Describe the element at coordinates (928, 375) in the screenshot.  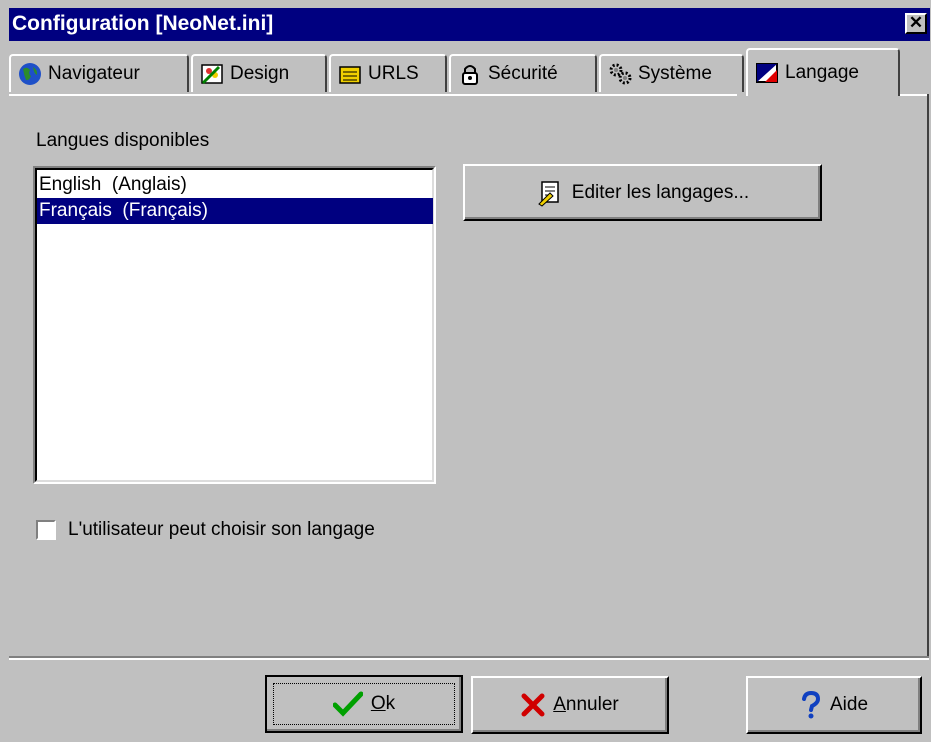
I see `panel-edge` at that location.